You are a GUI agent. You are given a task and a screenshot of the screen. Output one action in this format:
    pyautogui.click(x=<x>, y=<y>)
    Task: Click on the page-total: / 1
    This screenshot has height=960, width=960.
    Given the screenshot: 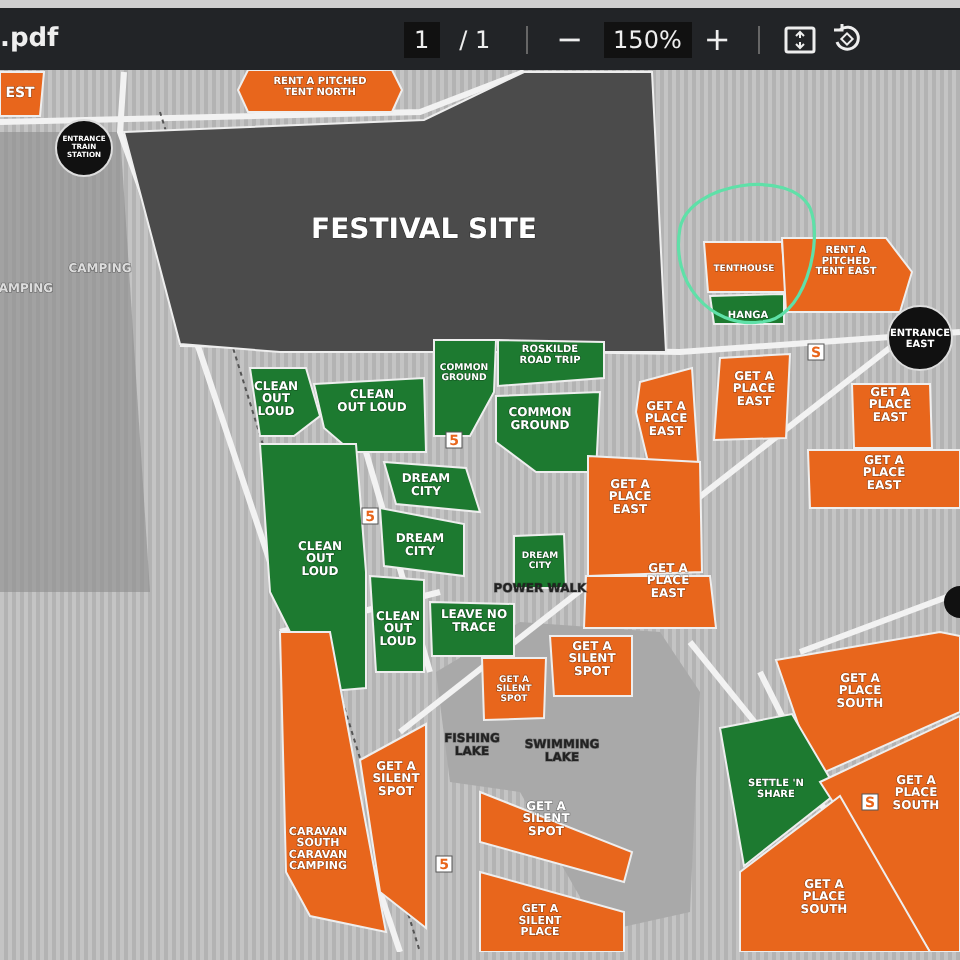 What is the action you would take?
    pyautogui.click(x=475, y=39)
    